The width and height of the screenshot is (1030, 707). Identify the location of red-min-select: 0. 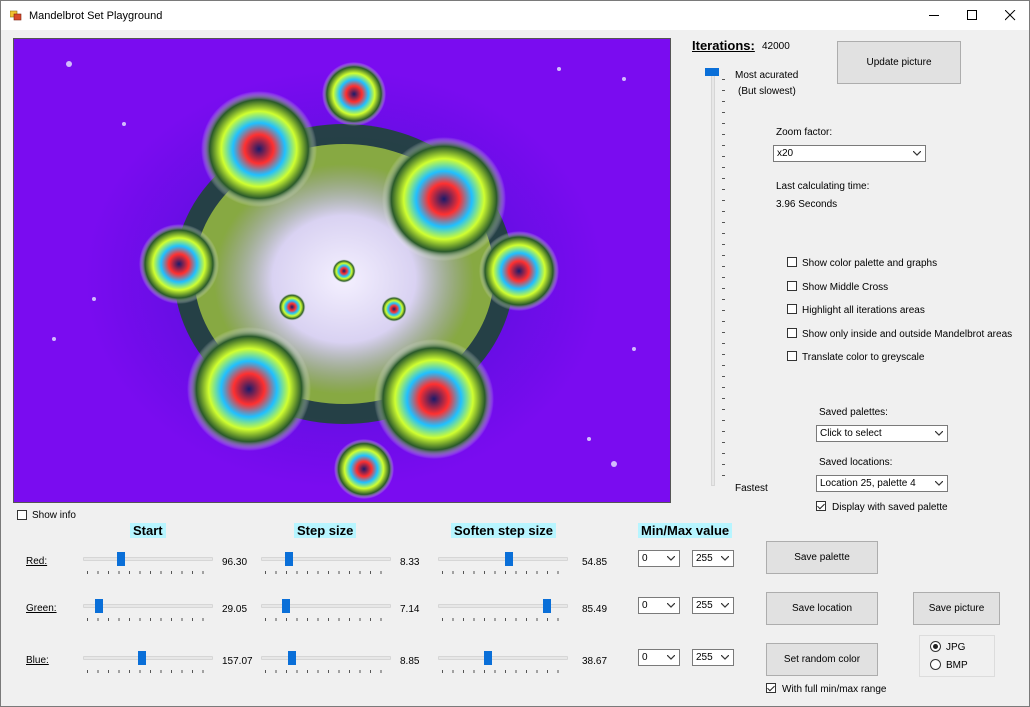
(659, 558).